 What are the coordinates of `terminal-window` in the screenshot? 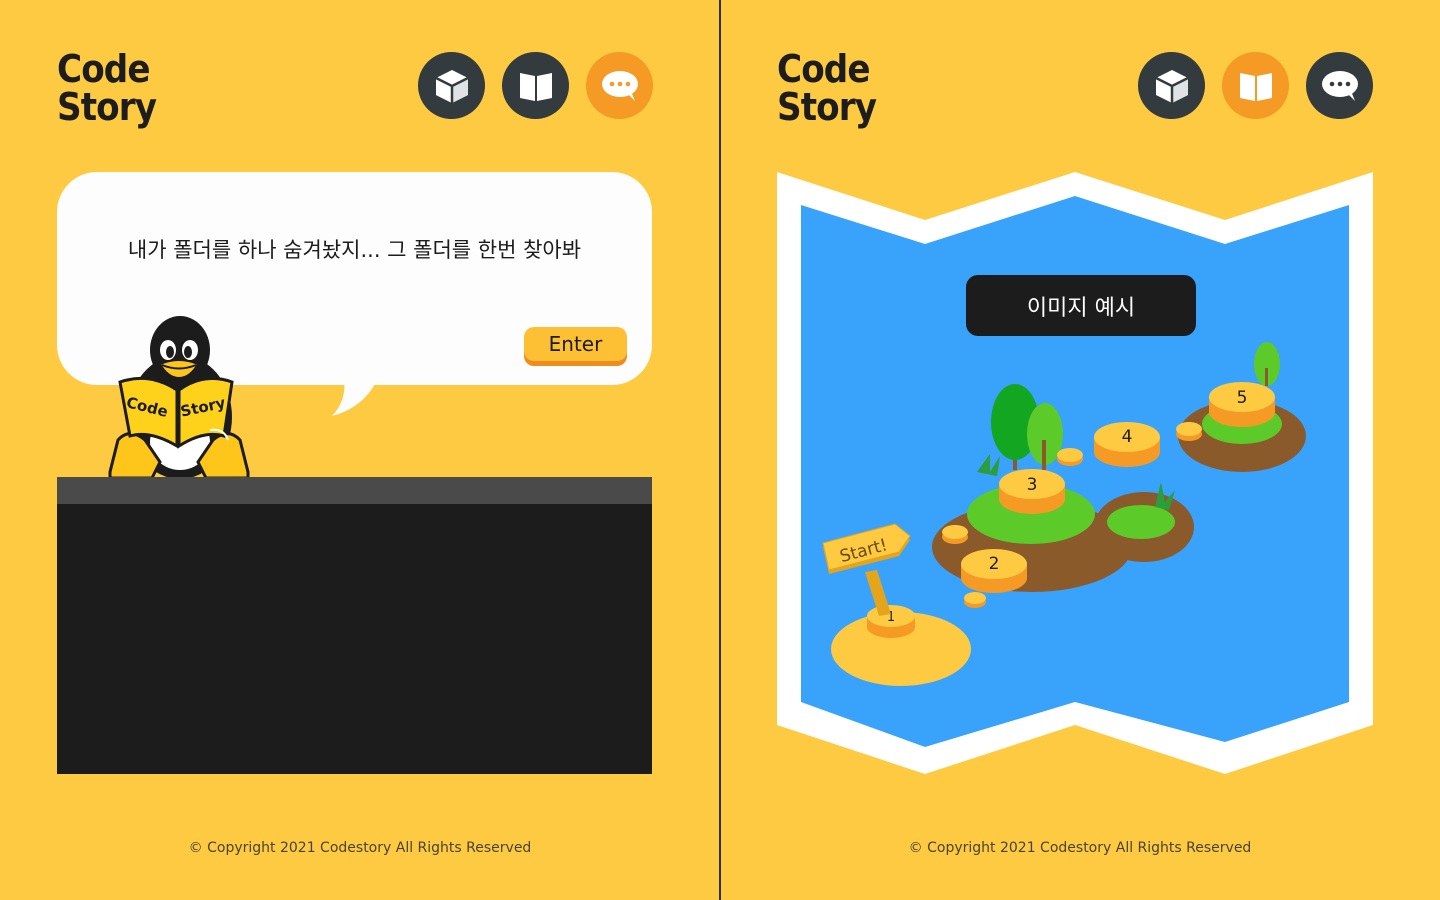 It's located at (354, 625).